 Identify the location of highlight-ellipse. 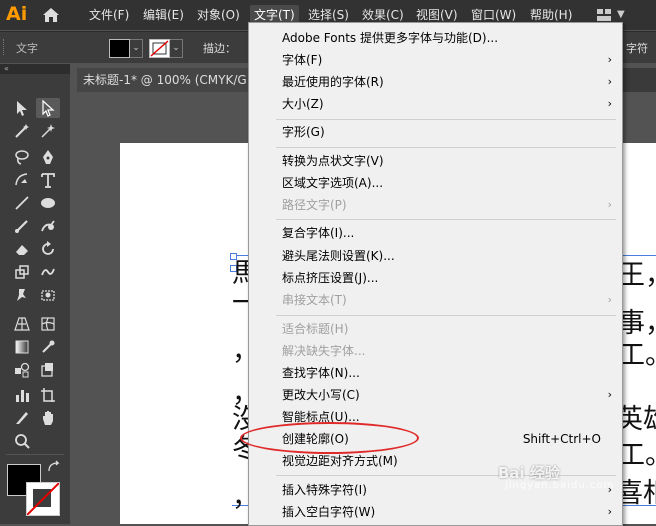
(329, 438).